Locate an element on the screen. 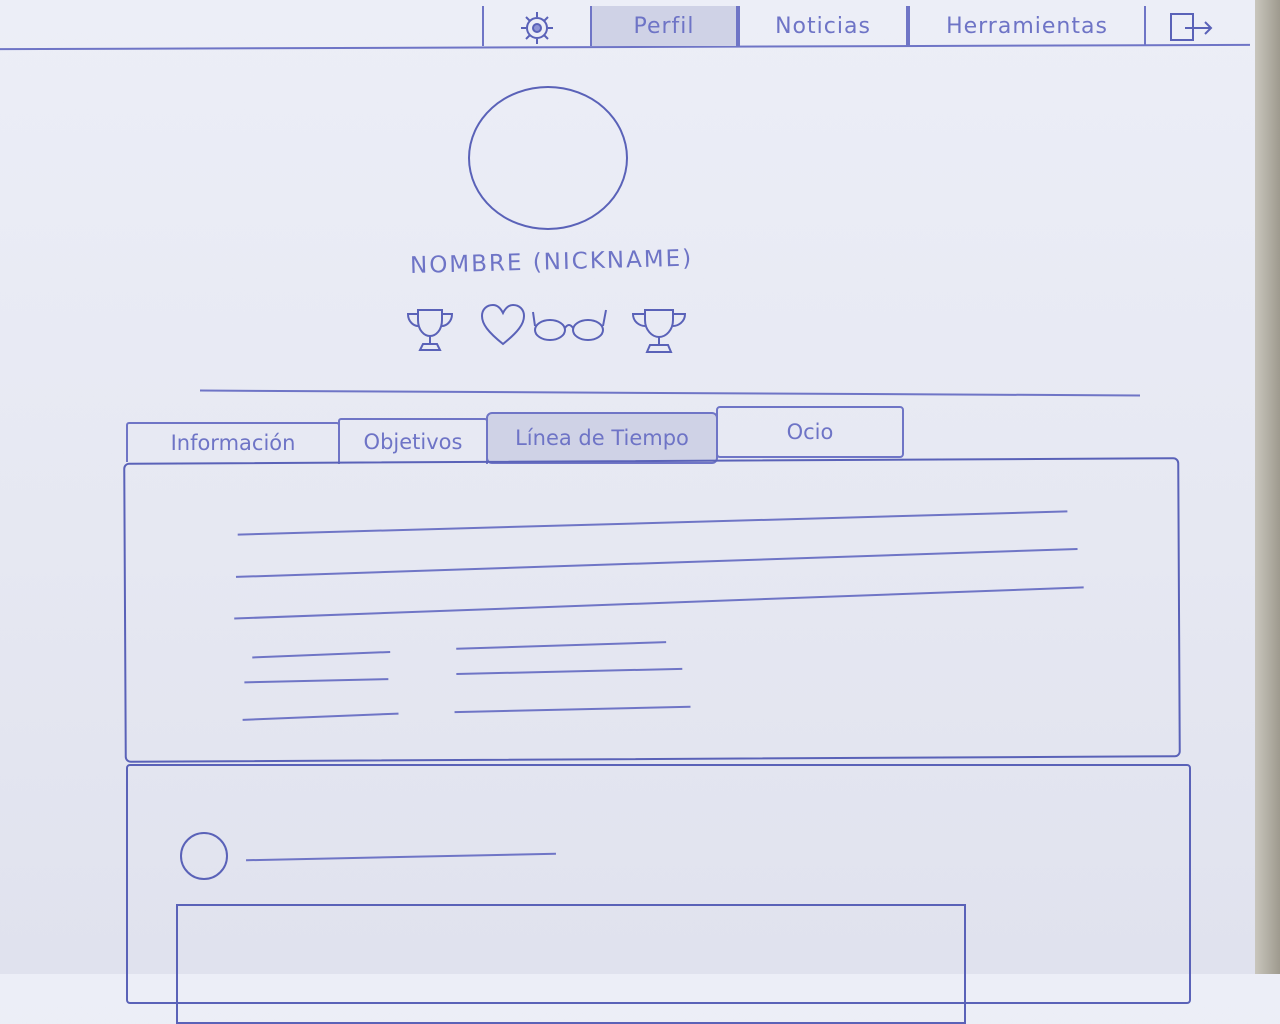  logout-icon is located at coordinates (1191, 27).